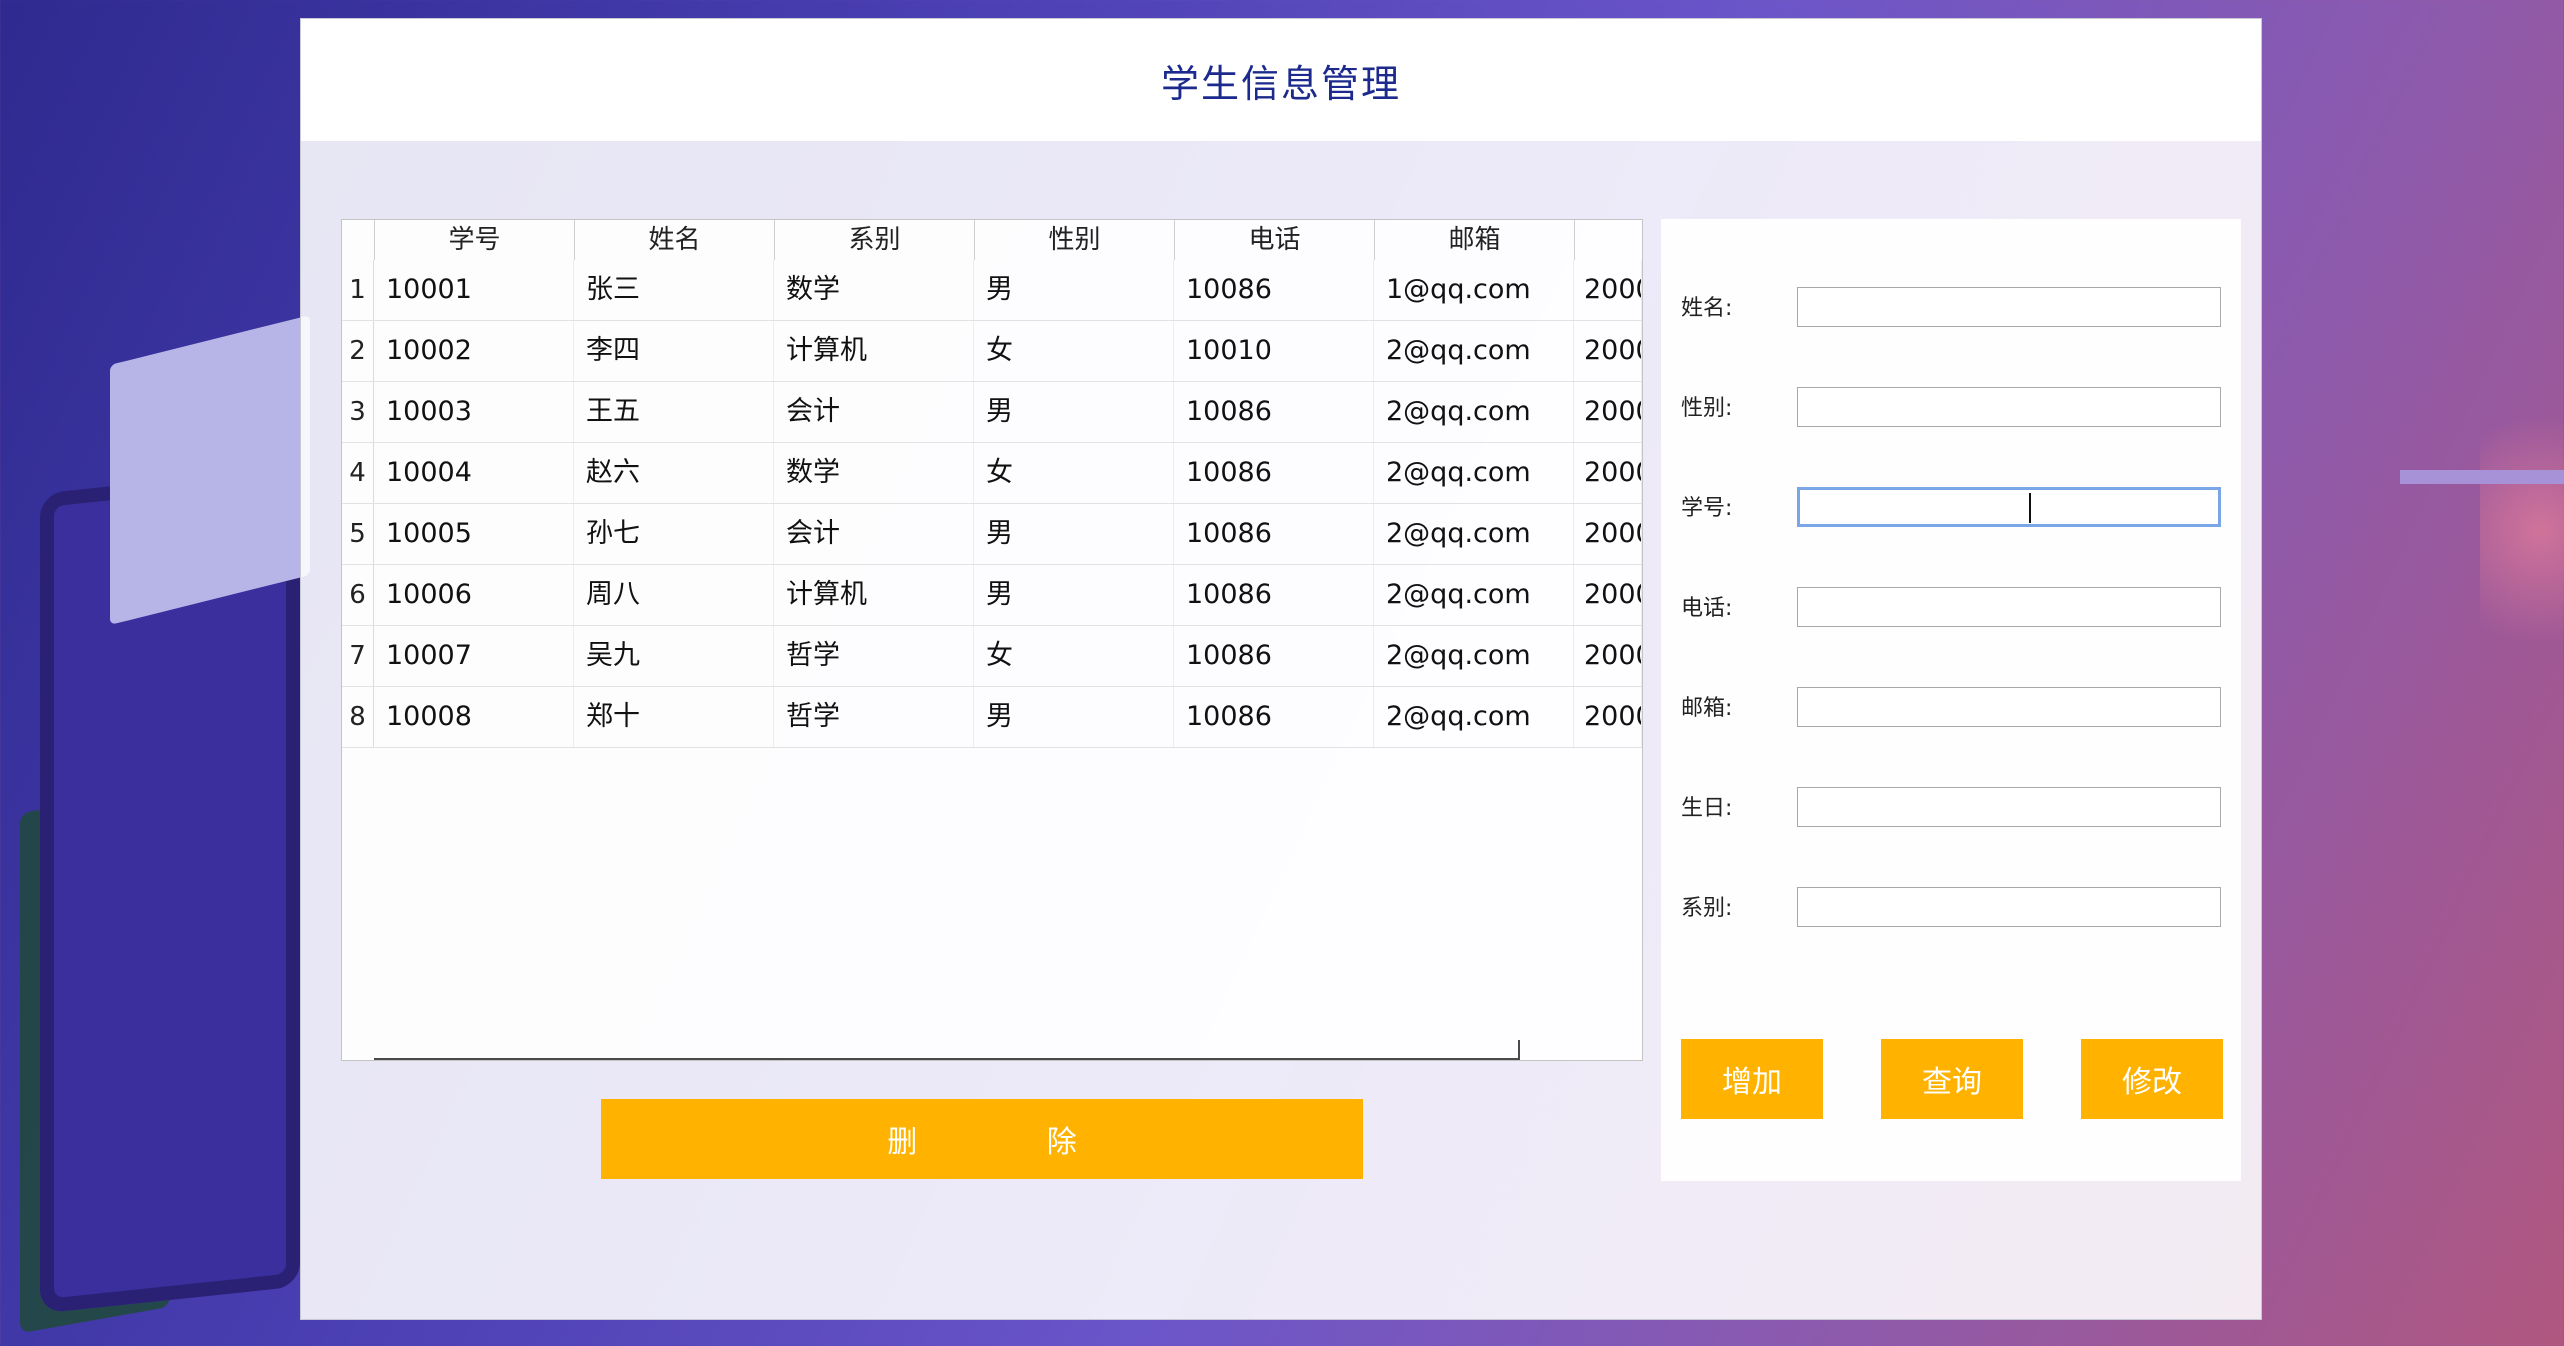  I want to click on cell-name: 王五, so click(674, 412).